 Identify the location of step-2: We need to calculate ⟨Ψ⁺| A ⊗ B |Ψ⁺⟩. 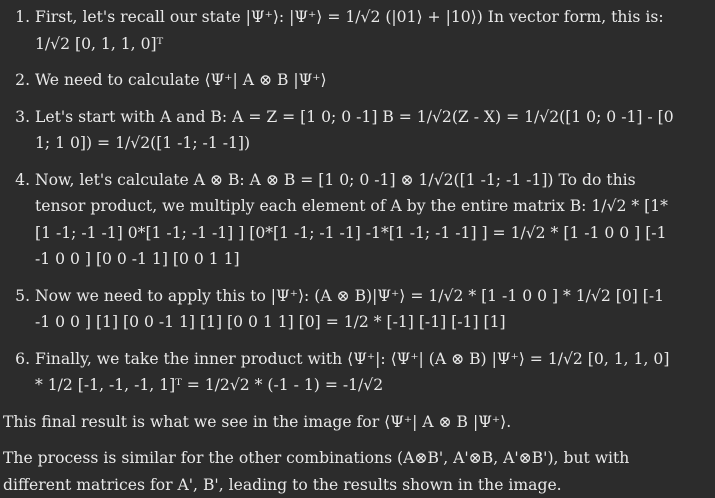
(355, 80).